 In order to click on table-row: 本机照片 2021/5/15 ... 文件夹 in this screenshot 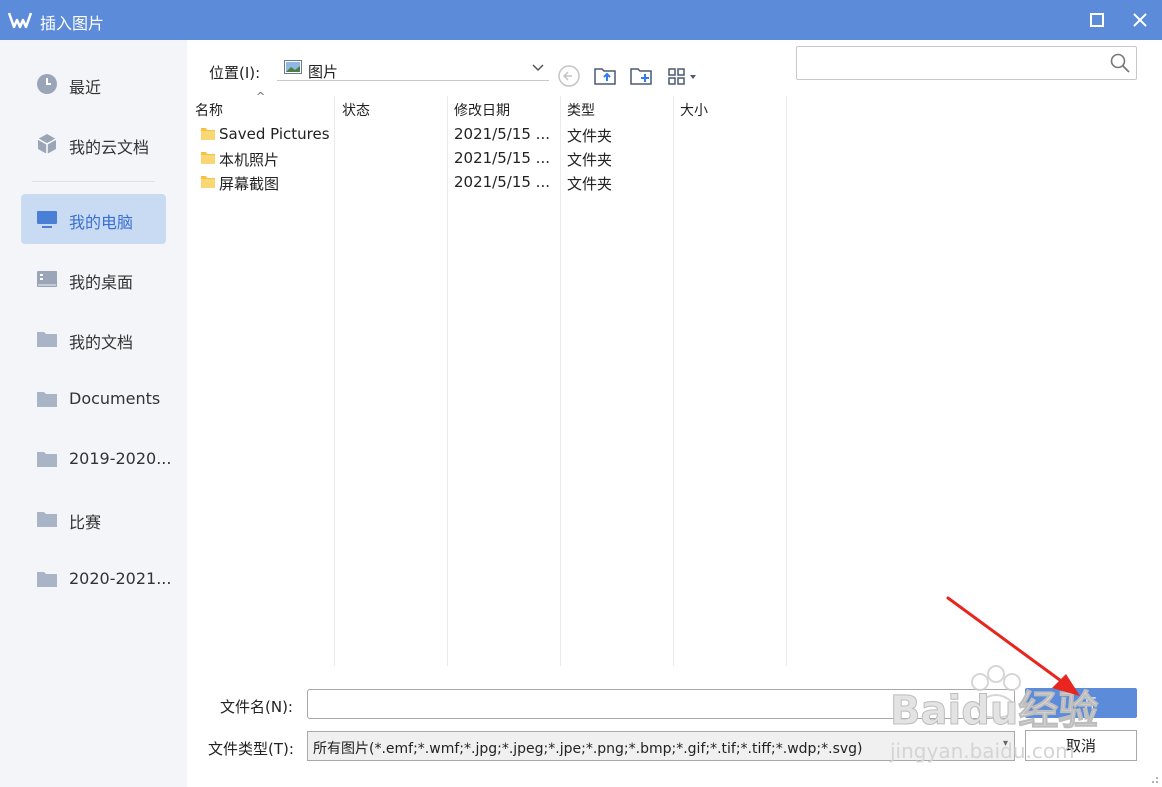, I will do `click(488, 158)`.